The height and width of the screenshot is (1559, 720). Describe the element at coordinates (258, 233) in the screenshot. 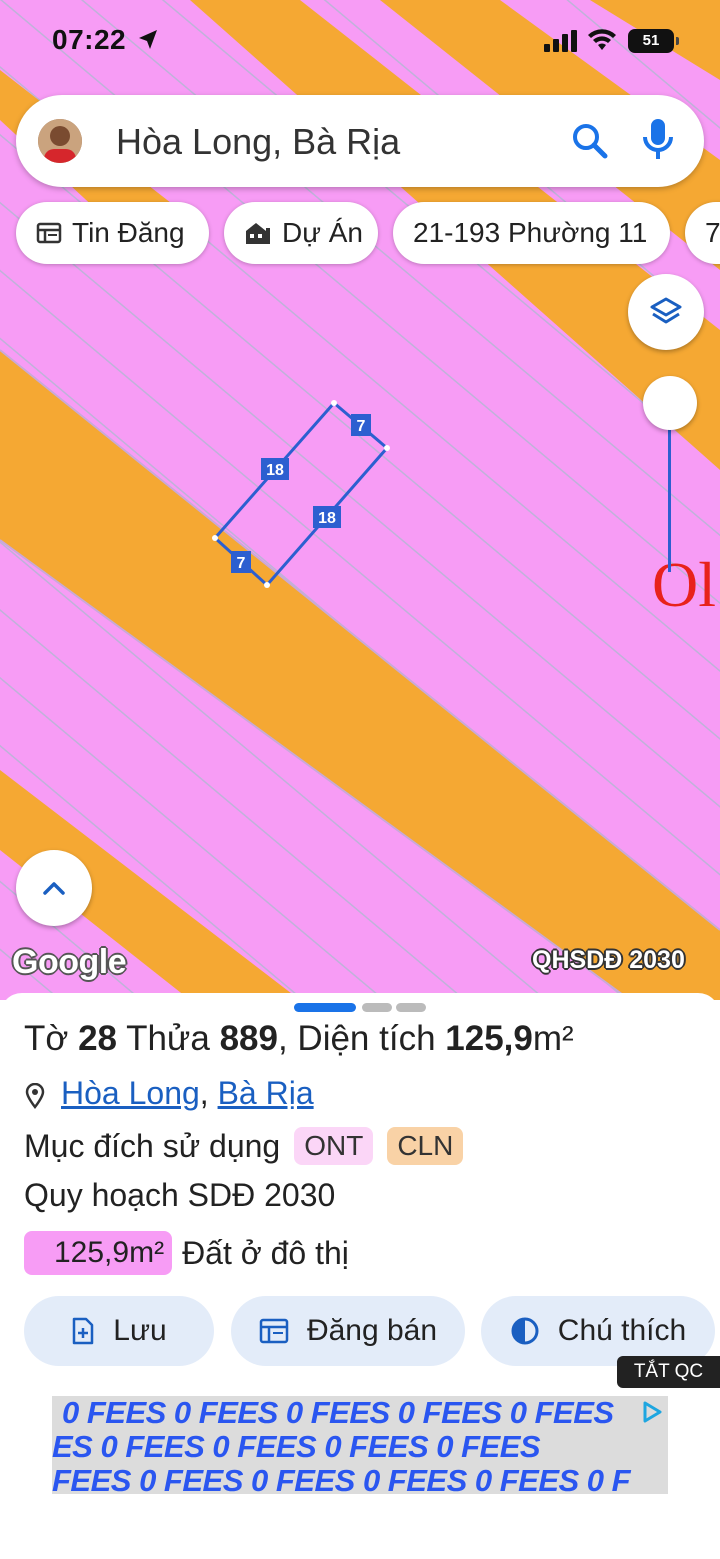

I see `building-icon` at that location.